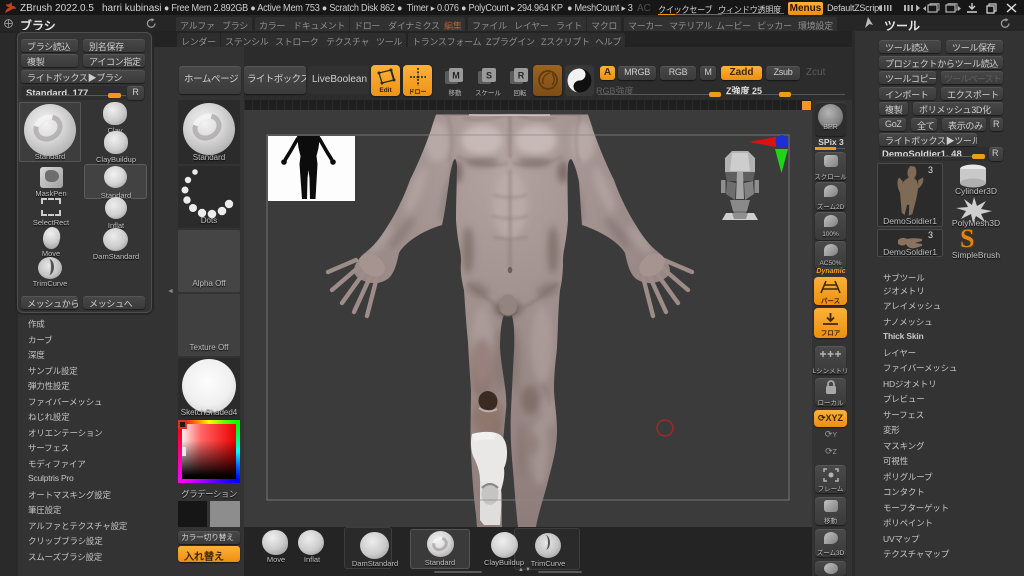  What do you see at coordinates (456, 76) in the screenshot?
I see `svg-text: M` at bounding box center [456, 76].